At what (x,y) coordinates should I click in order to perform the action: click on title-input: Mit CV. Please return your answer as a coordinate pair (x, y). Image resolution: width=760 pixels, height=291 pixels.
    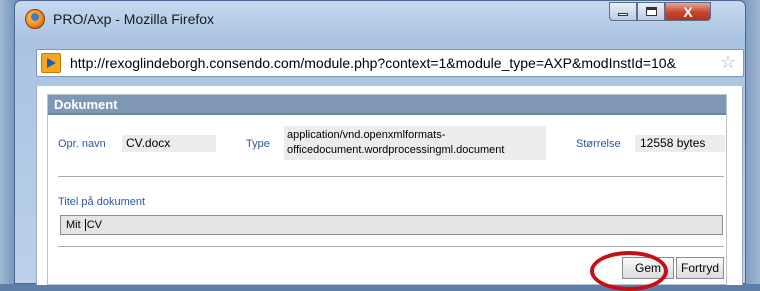
    Looking at the image, I should click on (391, 225).